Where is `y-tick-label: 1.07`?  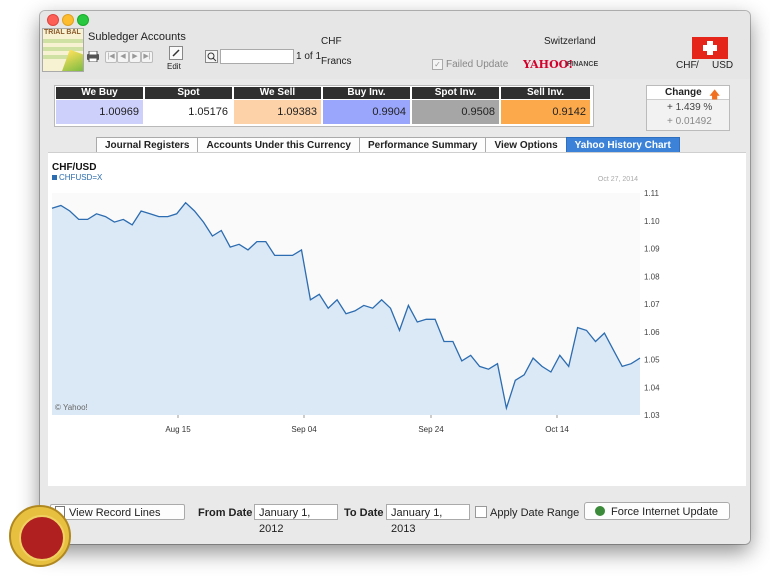 y-tick-label: 1.07 is located at coordinates (652, 304).